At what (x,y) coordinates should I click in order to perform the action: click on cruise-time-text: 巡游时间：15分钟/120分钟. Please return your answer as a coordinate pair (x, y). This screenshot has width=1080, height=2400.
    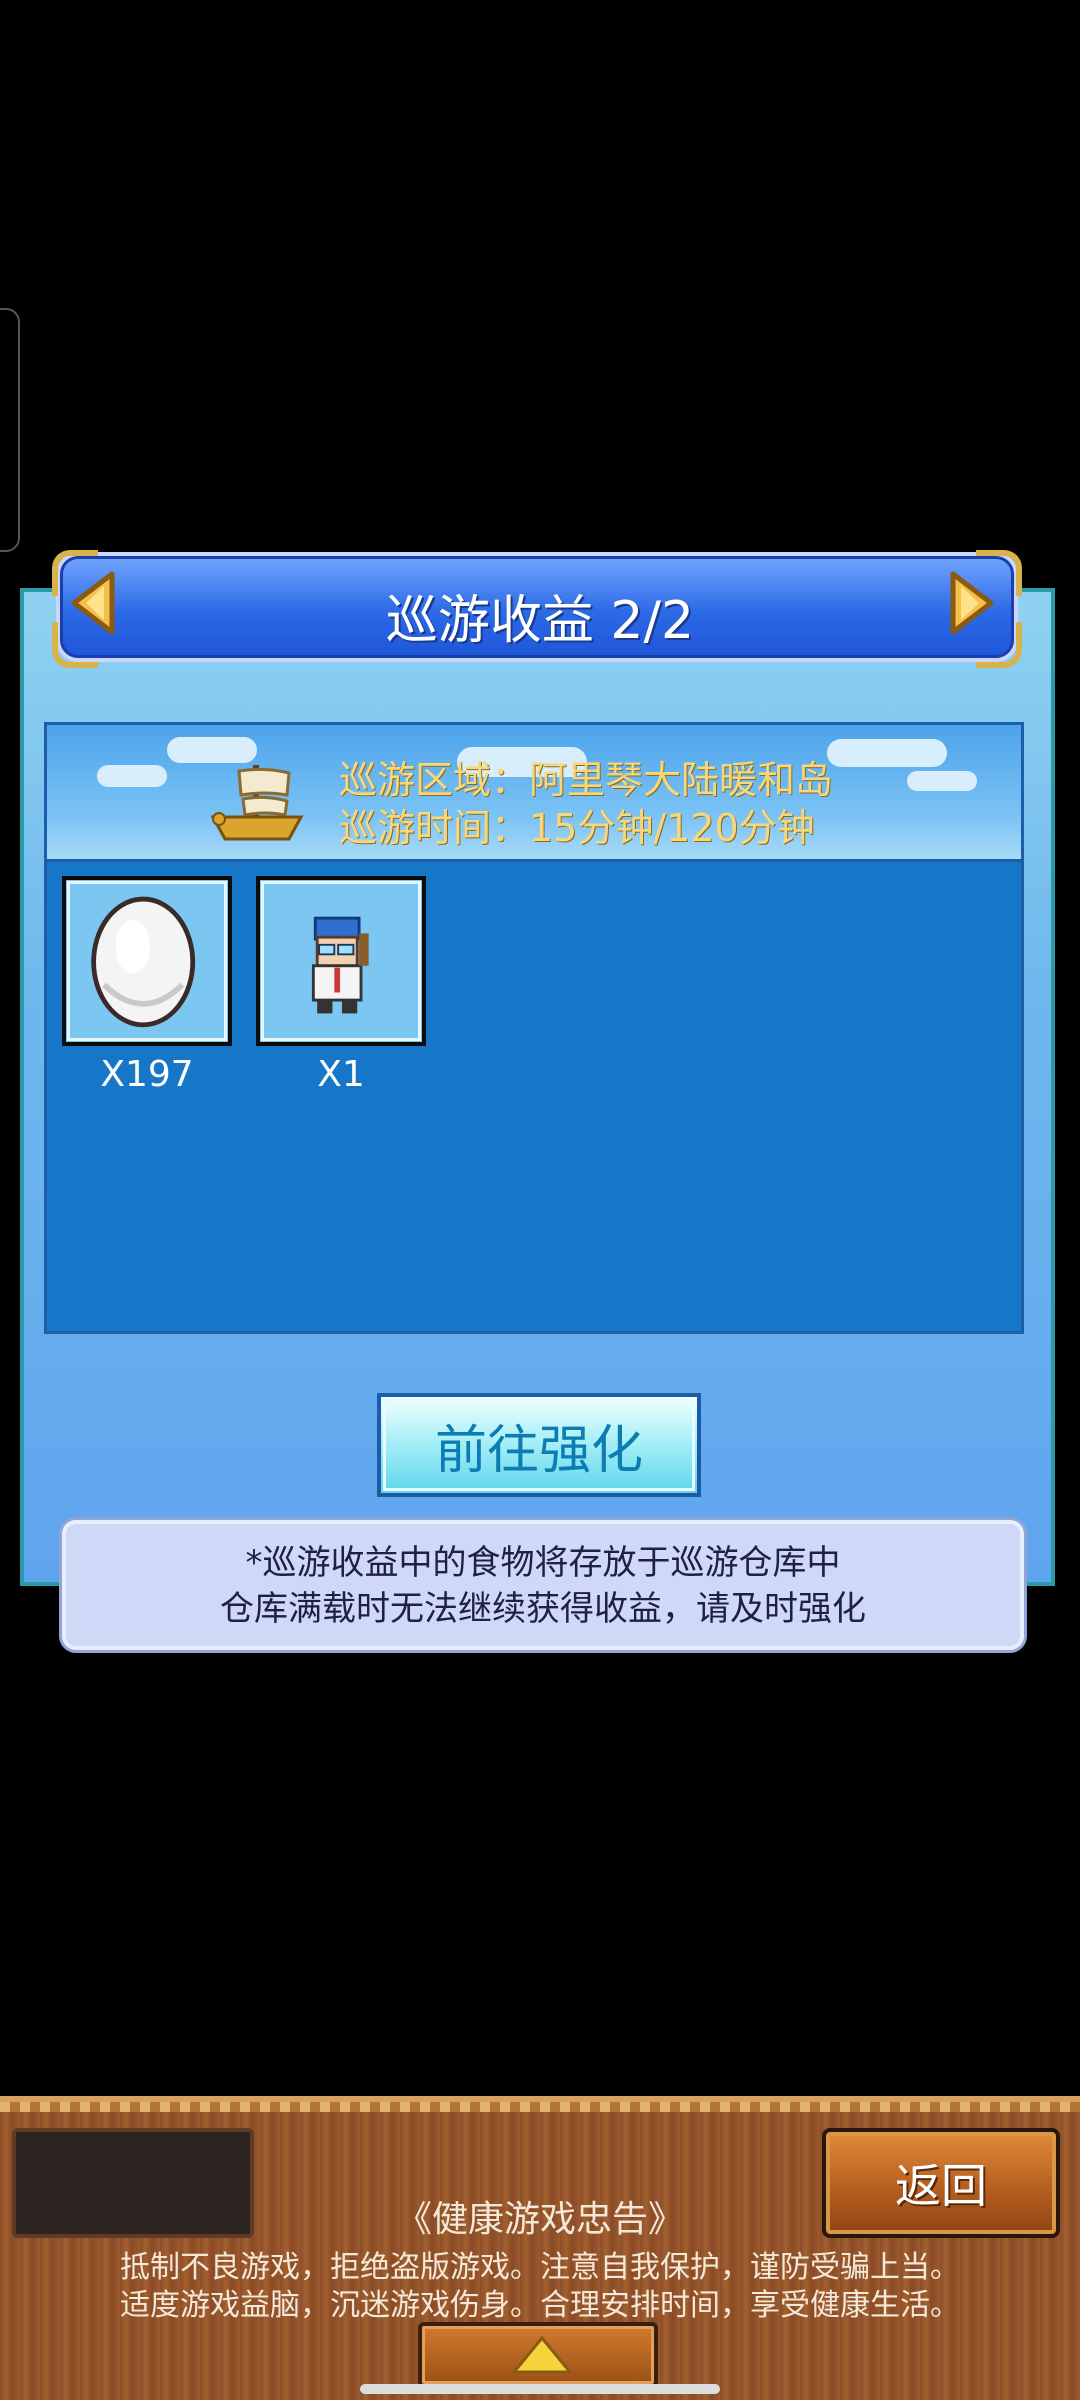
    Looking at the image, I should click on (577, 828).